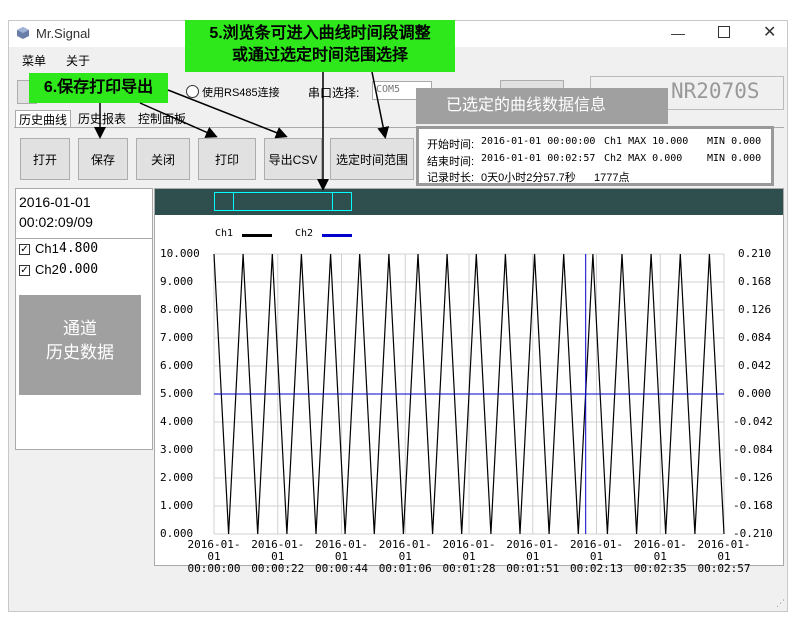 The image size is (800, 620). What do you see at coordinates (755, 281) in the screenshot?
I see `y-right-tick-label: 0.168` at bounding box center [755, 281].